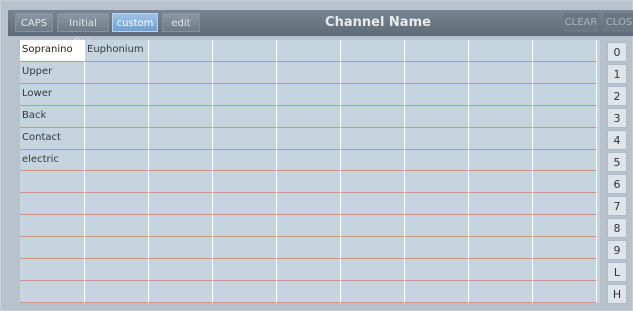 The width and height of the screenshot is (633, 311). What do you see at coordinates (52, 72) in the screenshot?
I see `grid-cell: Upper` at bounding box center [52, 72].